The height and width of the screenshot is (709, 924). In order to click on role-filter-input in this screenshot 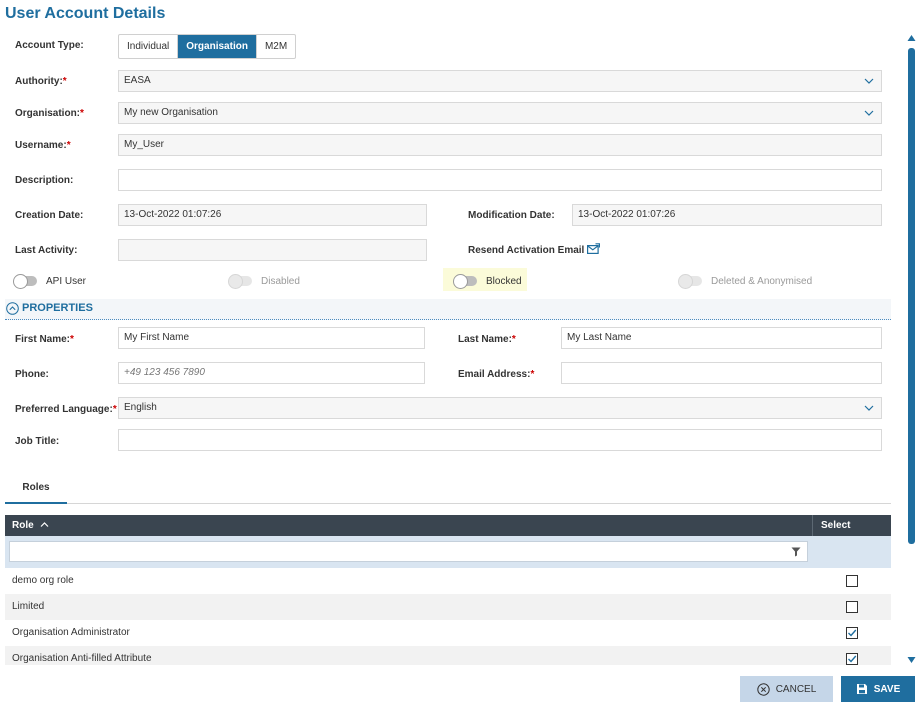, I will do `click(408, 551)`.